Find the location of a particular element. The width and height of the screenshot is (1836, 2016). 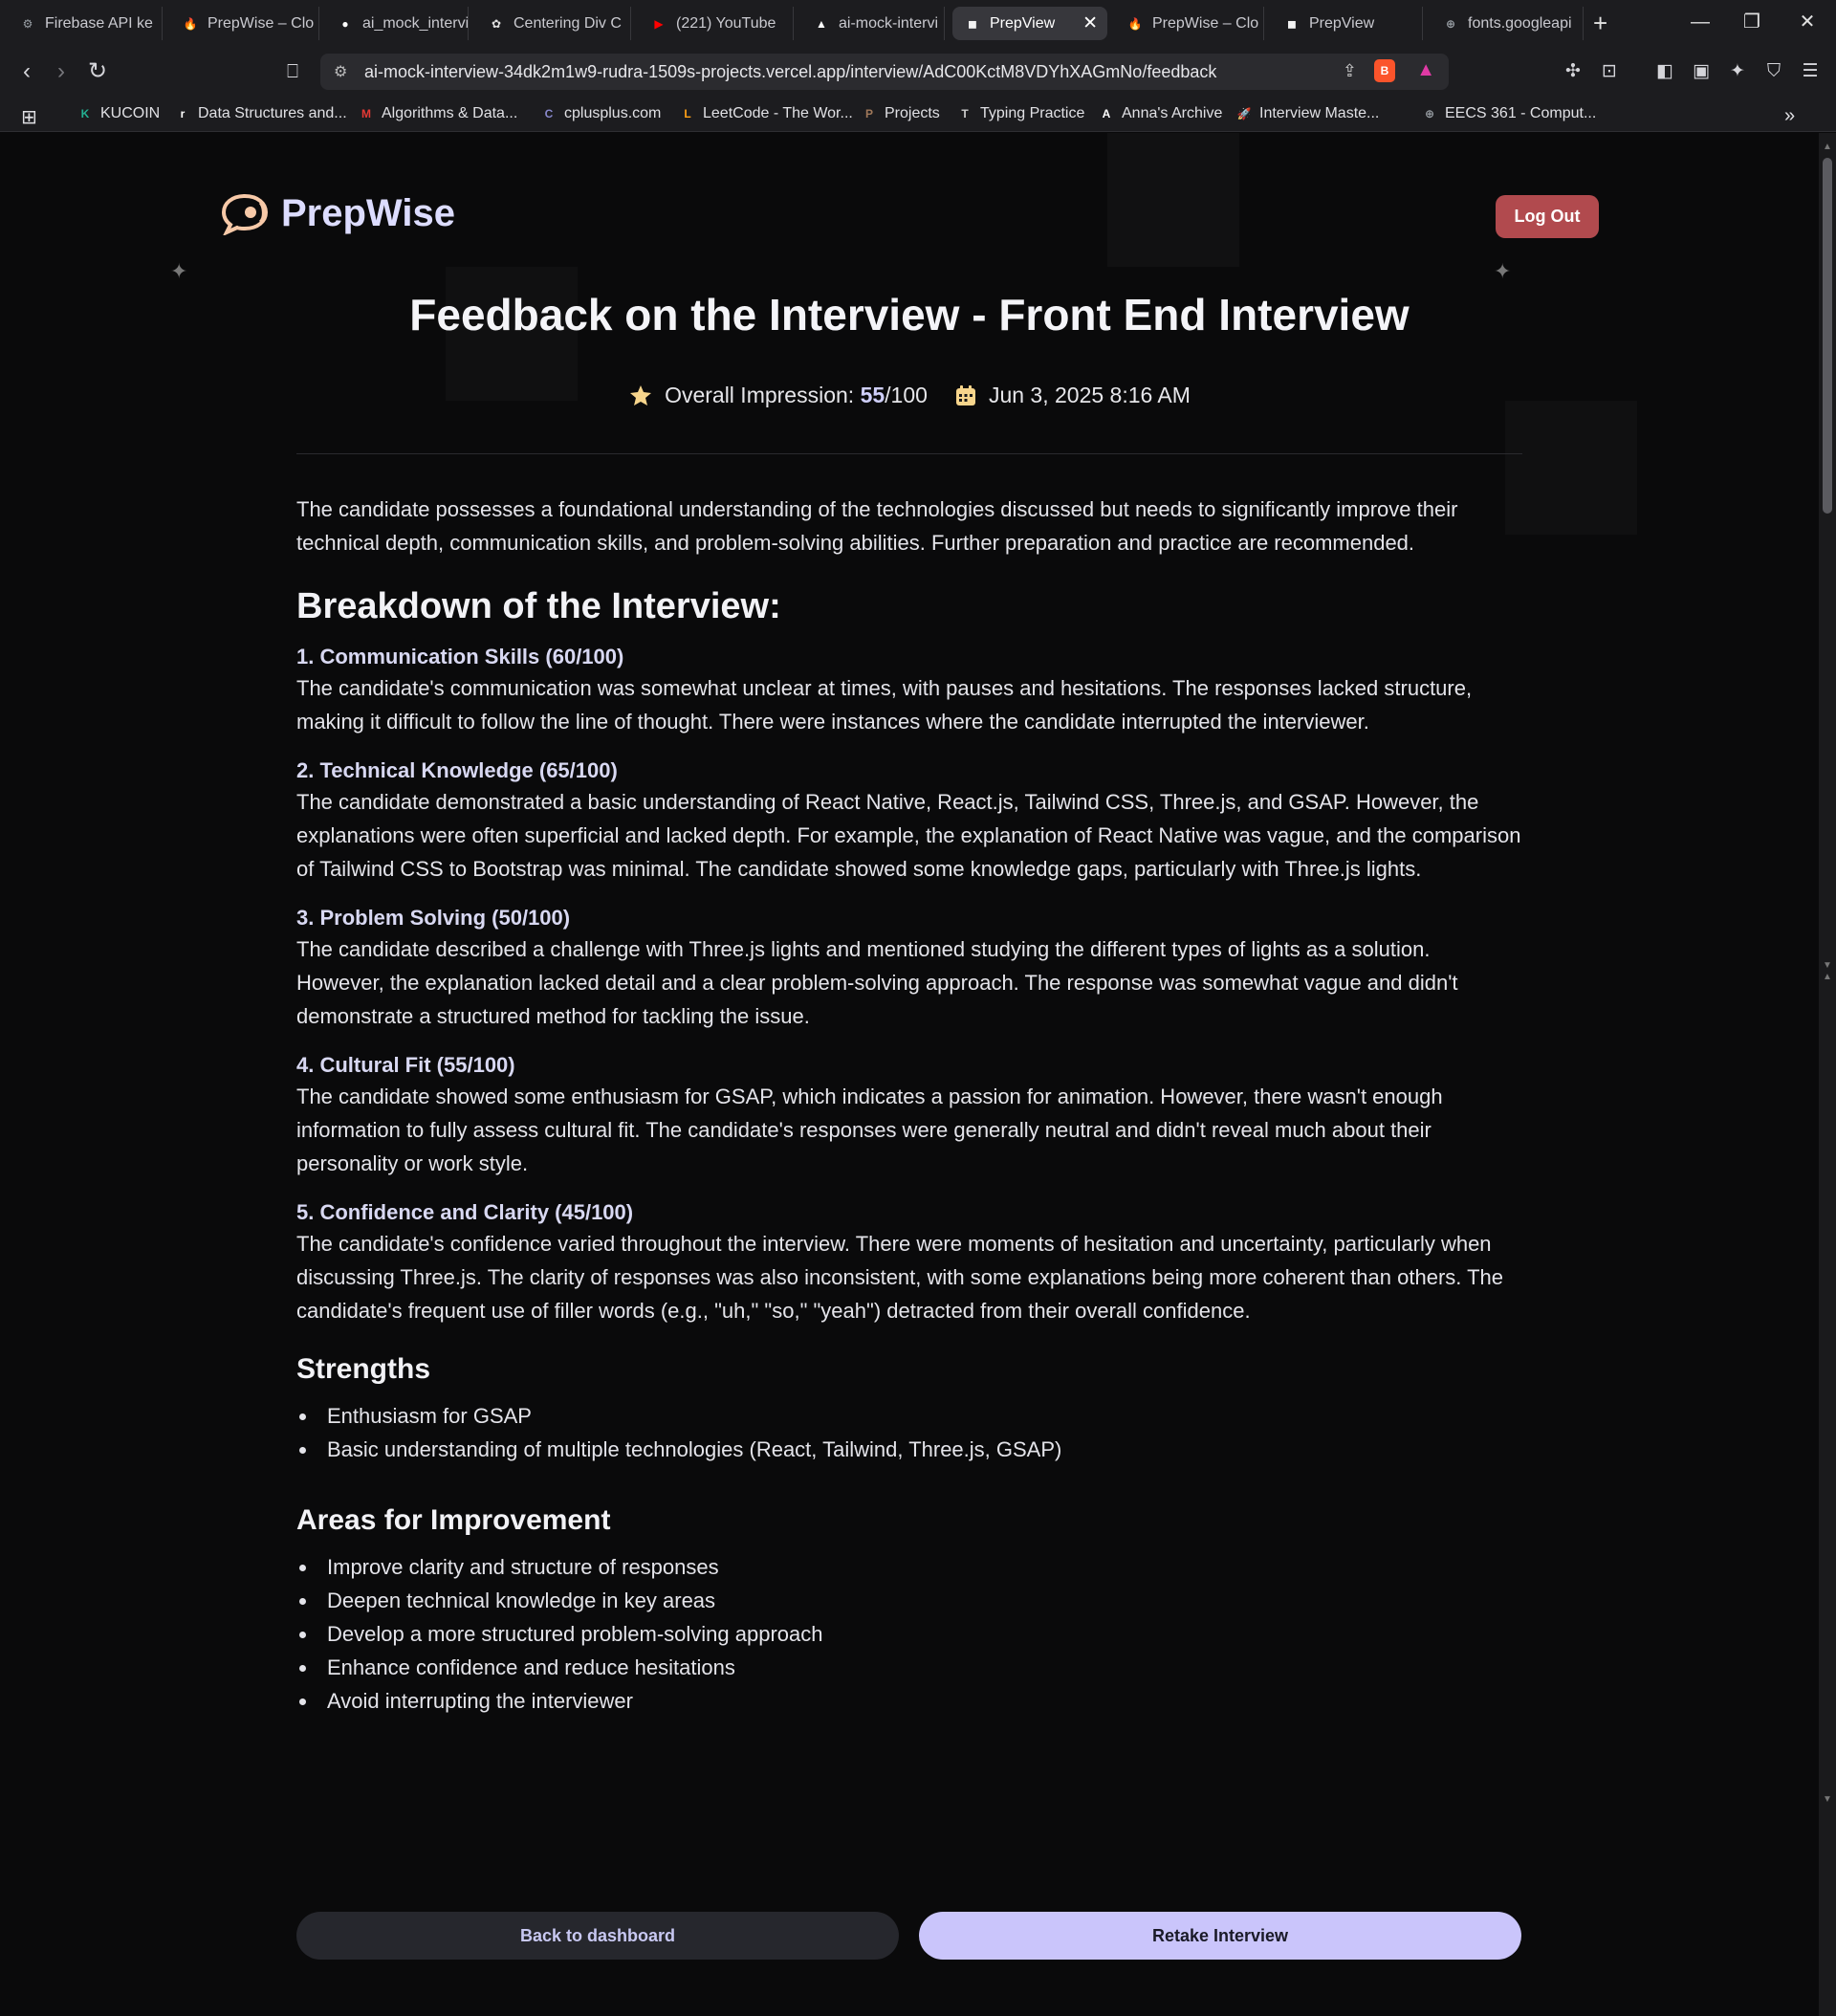

kucoin-icon: K is located at coordinates (85, 114).